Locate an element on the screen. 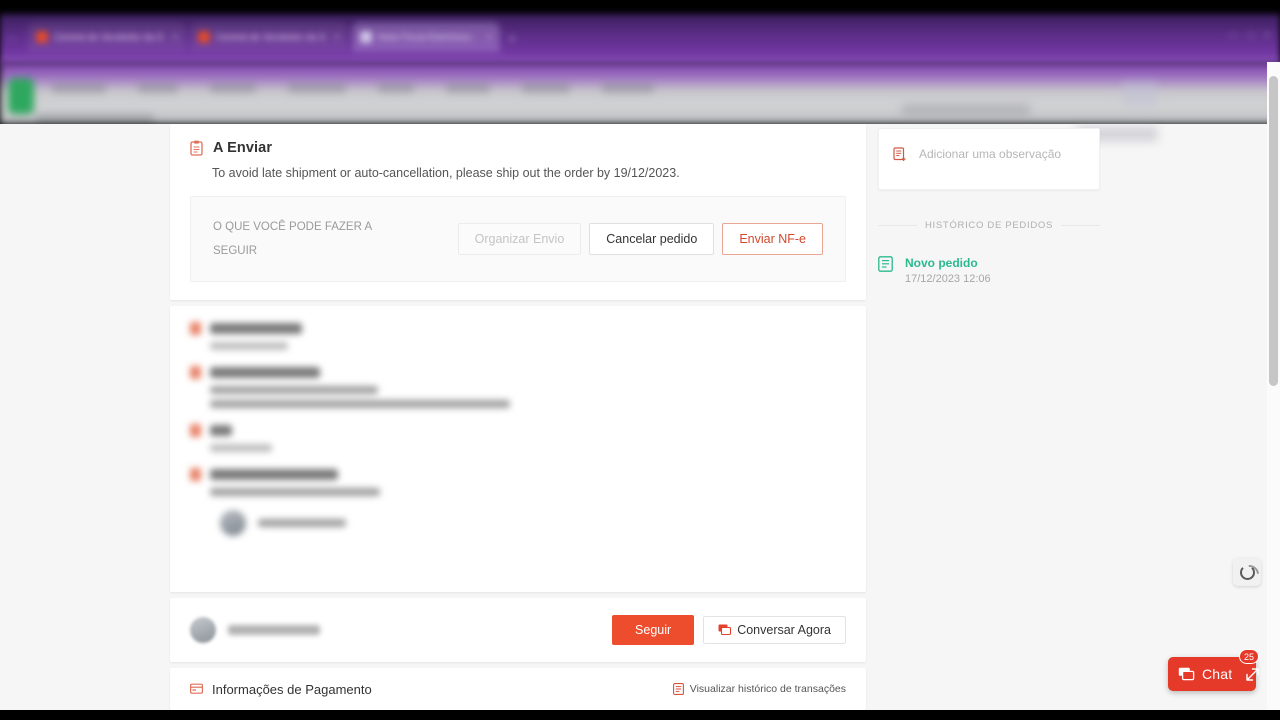  history-item-title: Novo pedido is located at coordinates (941, 263).